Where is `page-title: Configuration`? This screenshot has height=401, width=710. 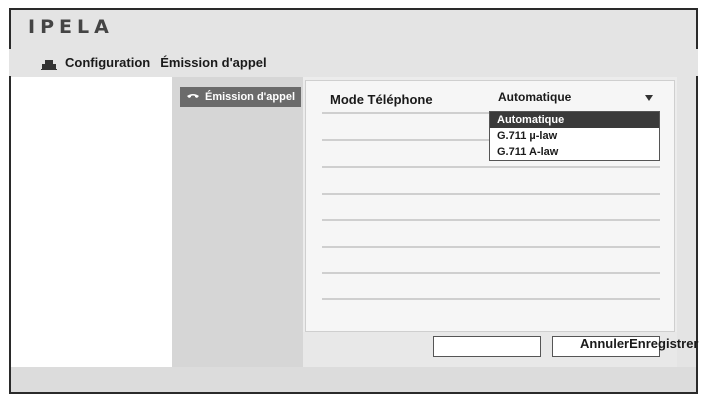 page-title: Configuration is located at coordinates (108, 62).